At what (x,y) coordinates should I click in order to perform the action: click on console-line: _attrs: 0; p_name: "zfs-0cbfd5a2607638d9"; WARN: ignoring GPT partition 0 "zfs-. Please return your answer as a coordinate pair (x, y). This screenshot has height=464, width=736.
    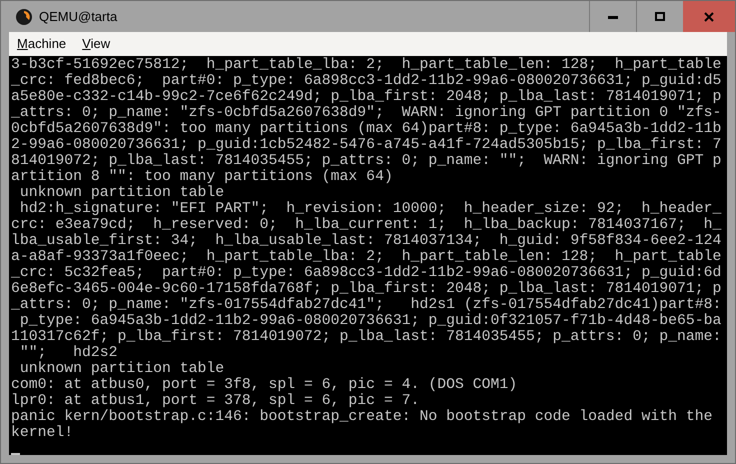
    Looking at the image, I should click on (366, 113).